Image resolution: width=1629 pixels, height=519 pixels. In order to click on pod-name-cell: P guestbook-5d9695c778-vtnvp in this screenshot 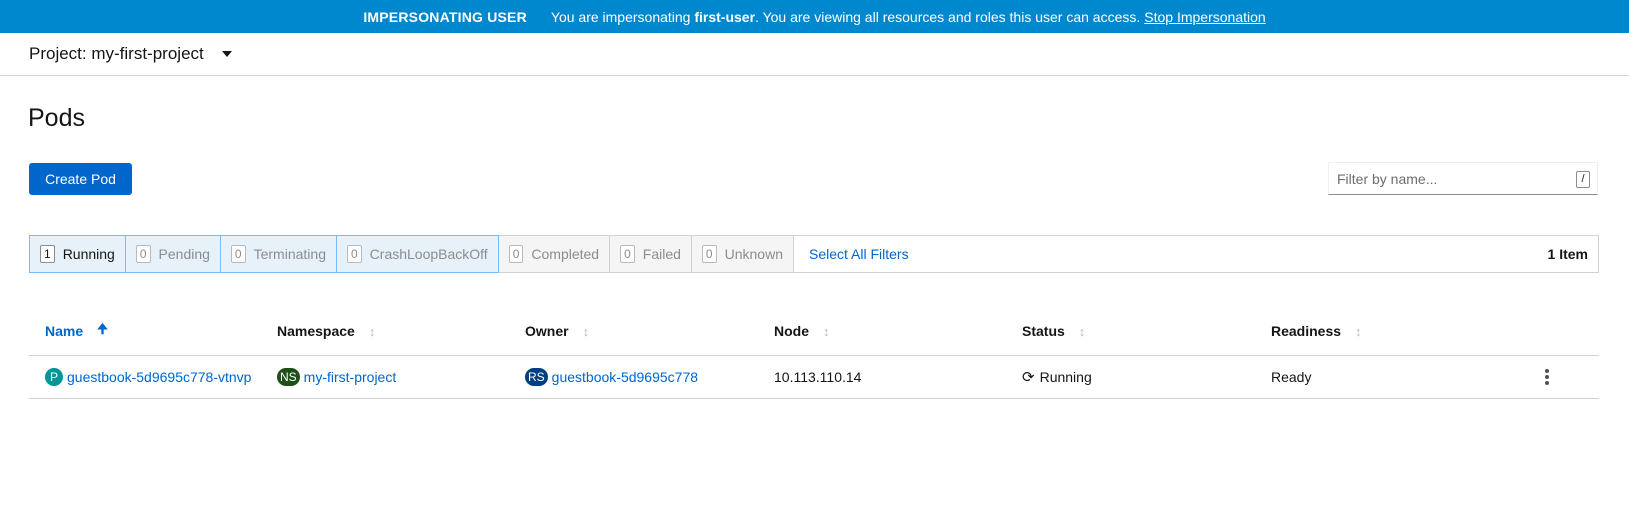, I will do `click(153, 377)`.